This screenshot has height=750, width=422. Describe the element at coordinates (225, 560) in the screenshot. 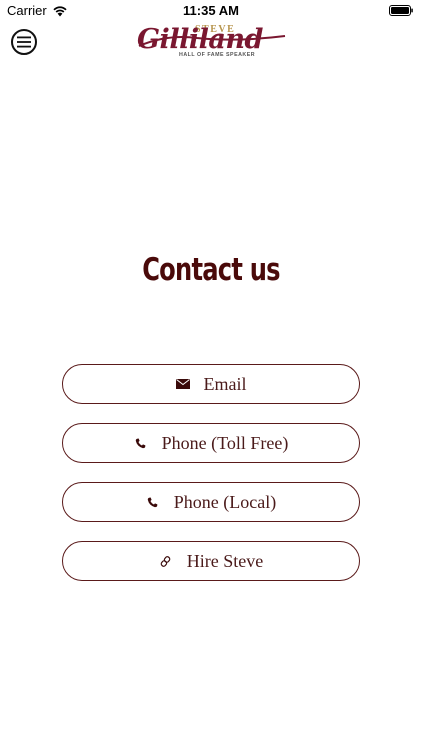

I see `hire-steve-label: Hire Steve` at that location.